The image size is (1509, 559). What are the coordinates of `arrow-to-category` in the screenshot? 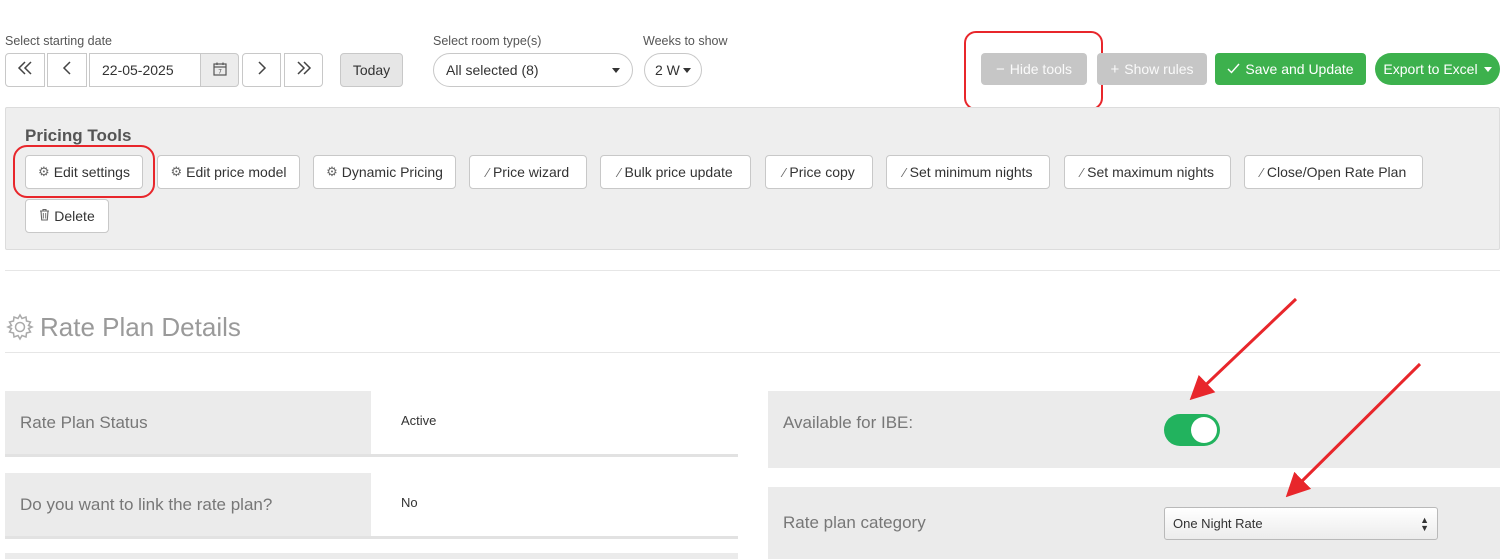 It's located at (1353, 430).